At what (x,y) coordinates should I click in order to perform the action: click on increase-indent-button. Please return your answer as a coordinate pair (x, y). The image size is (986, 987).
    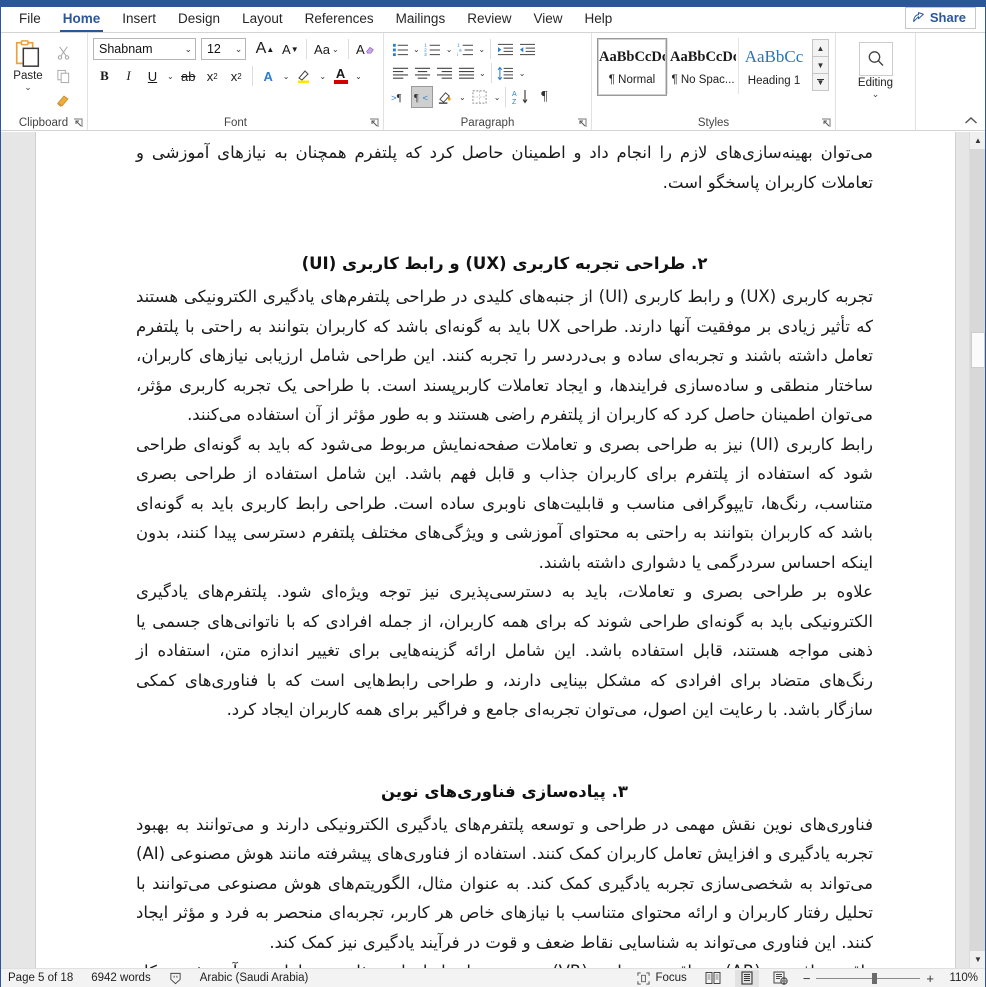
    Looking at the image, I should click on (505, 49).